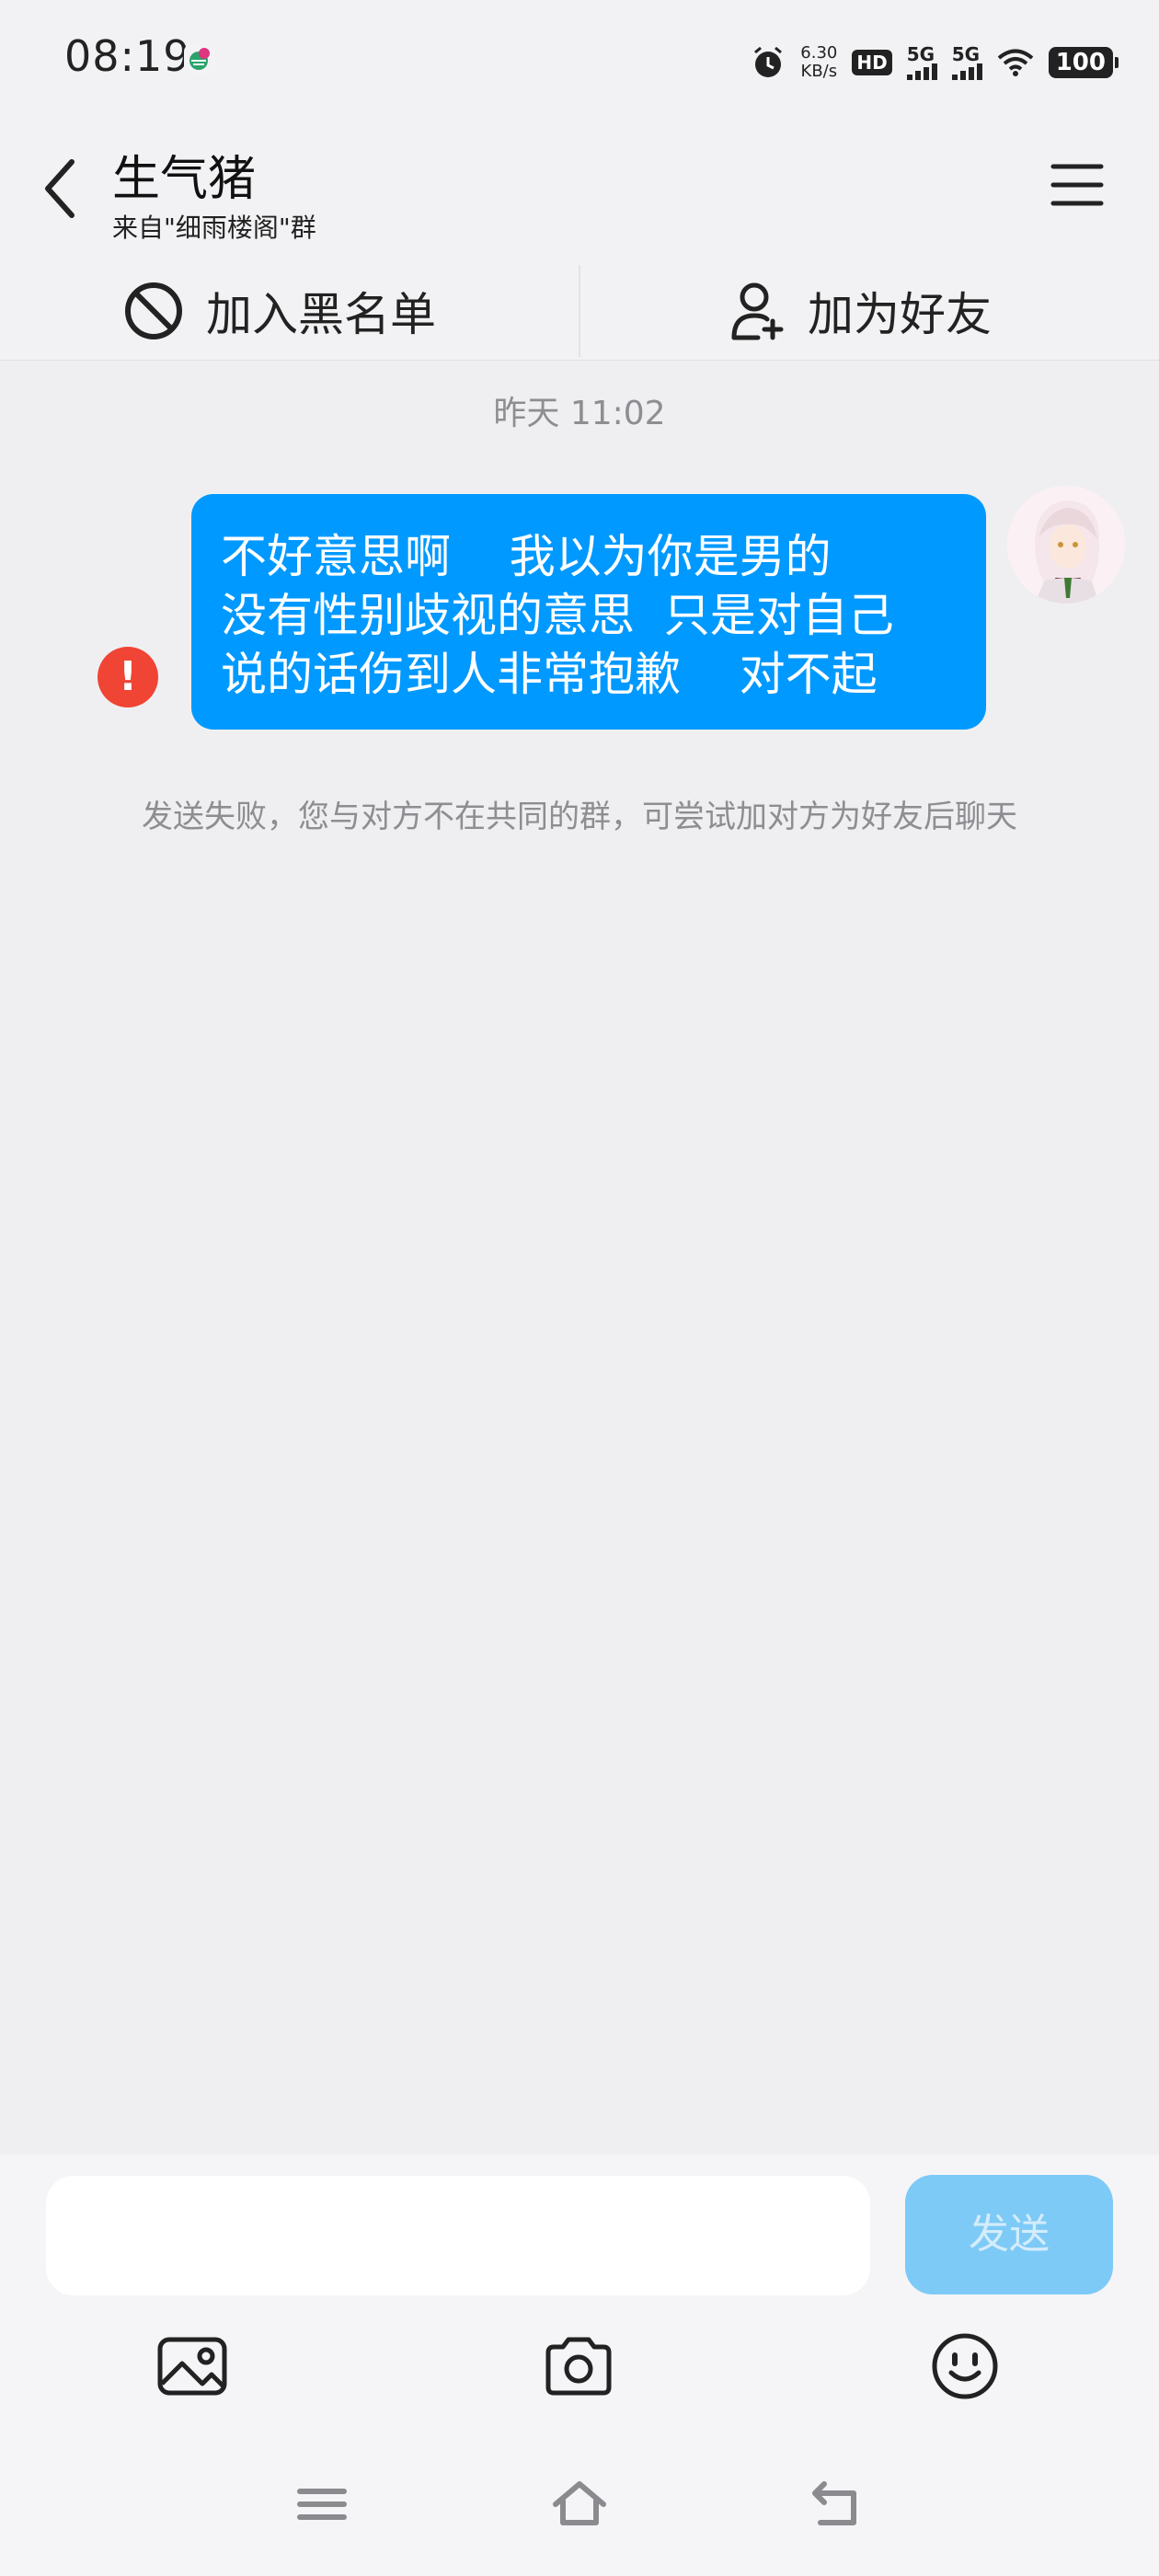  I want to click on net-speed: 6.30 KB/s, so click(819, 62).